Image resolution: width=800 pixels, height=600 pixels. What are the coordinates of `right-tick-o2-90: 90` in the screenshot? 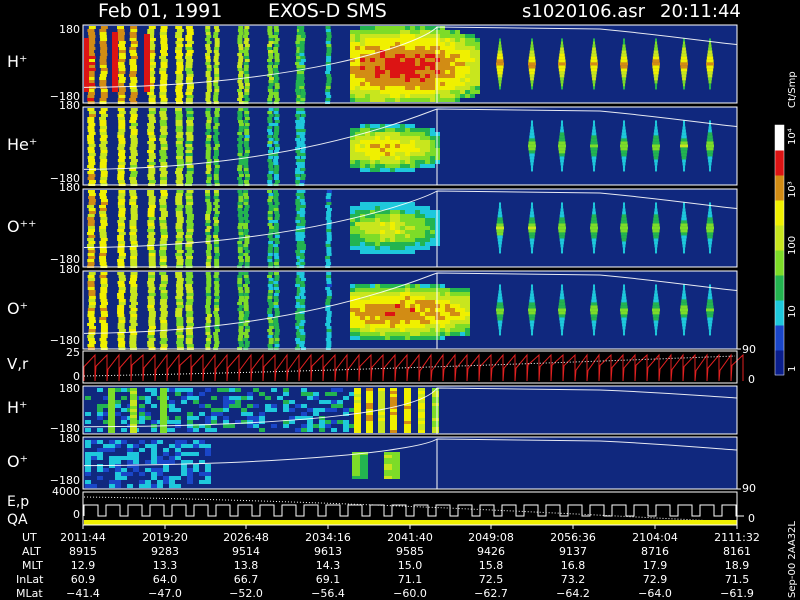 It's located at (749, 488).